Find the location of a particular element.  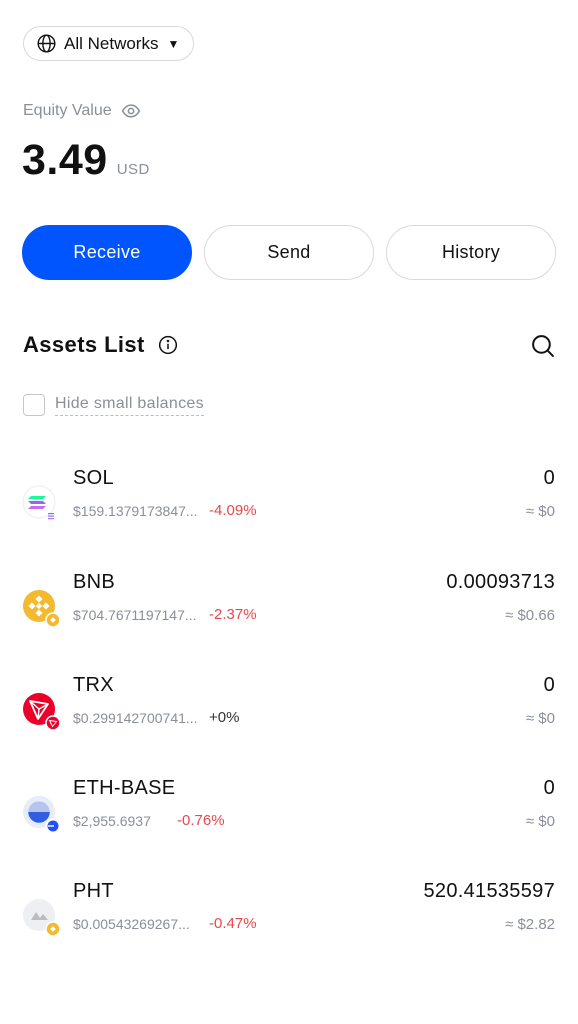

assets-header: Assets List is located at coordinates (289, 345).